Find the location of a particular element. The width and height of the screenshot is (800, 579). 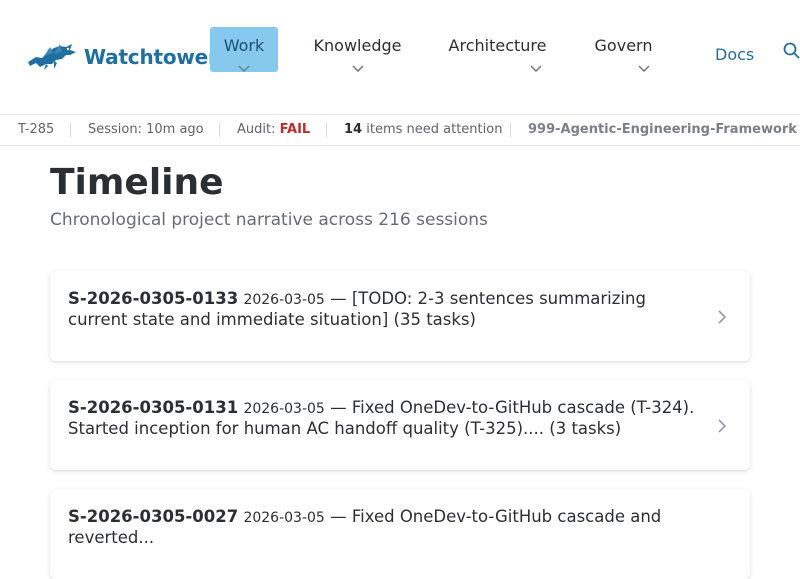

nav-architecture-label: Architecture is located at coordinates (497, 45).